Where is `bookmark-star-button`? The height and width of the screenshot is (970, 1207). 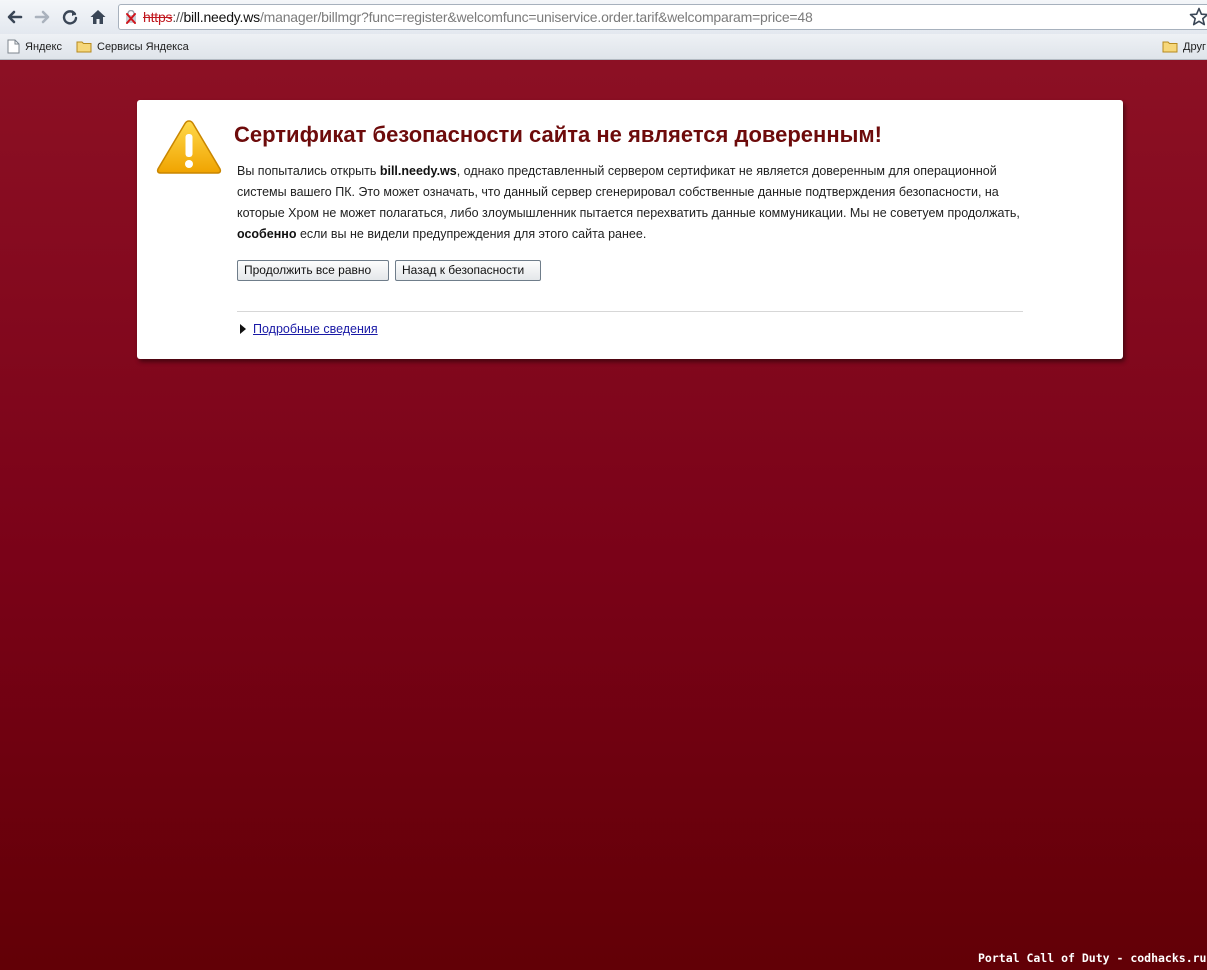
bookmark-star-button is located at coordinates (1198, 17).